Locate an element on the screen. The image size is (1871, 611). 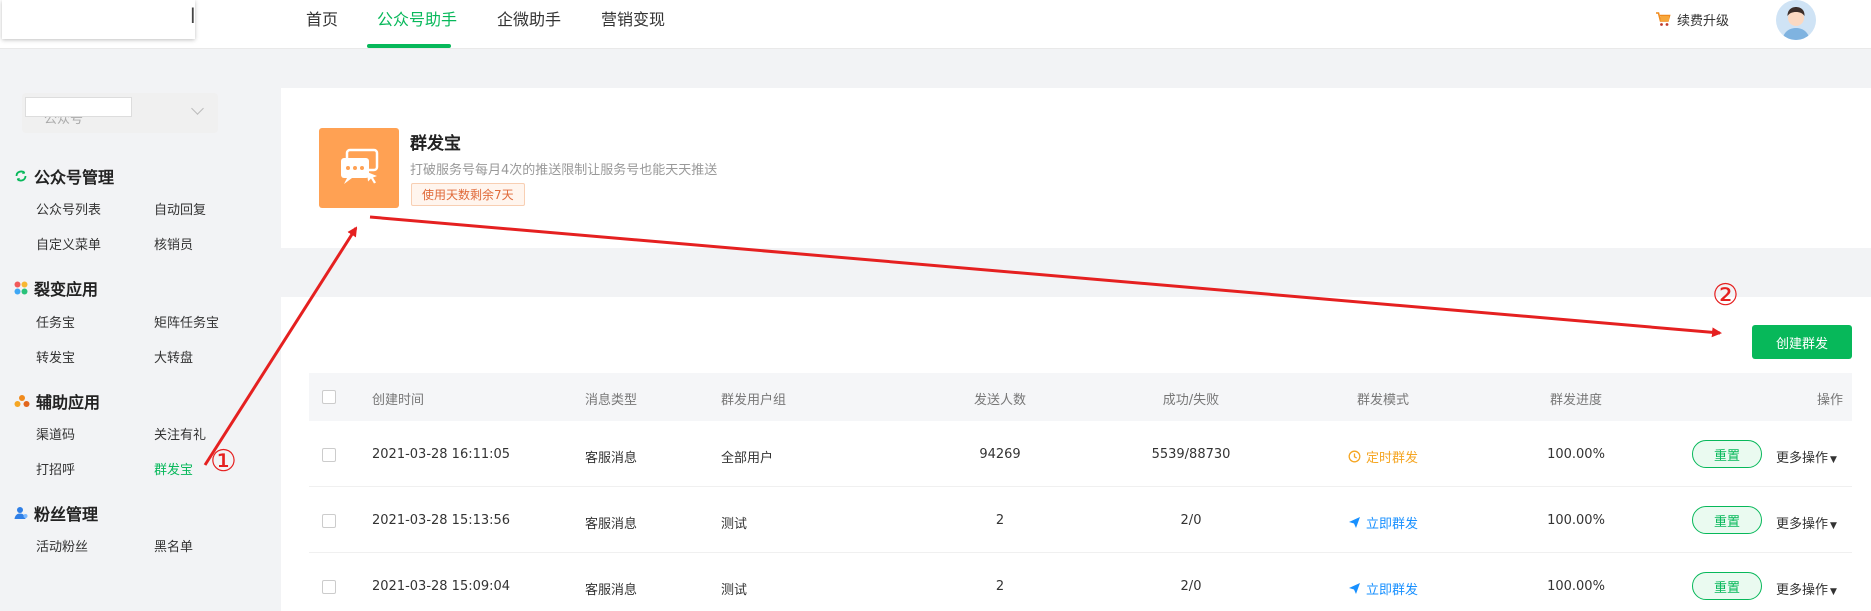
annotation-step-2: ② is located at coordinates (1725, 295).